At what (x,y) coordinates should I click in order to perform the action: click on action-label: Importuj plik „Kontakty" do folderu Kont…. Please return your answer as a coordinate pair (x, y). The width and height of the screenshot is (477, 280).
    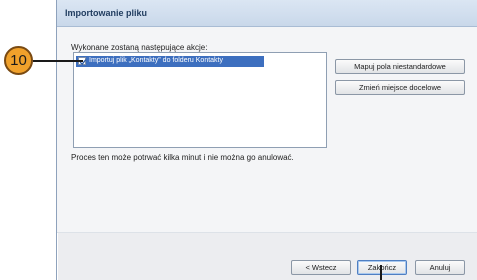
    Looking at the image, I should click on (156, 60).